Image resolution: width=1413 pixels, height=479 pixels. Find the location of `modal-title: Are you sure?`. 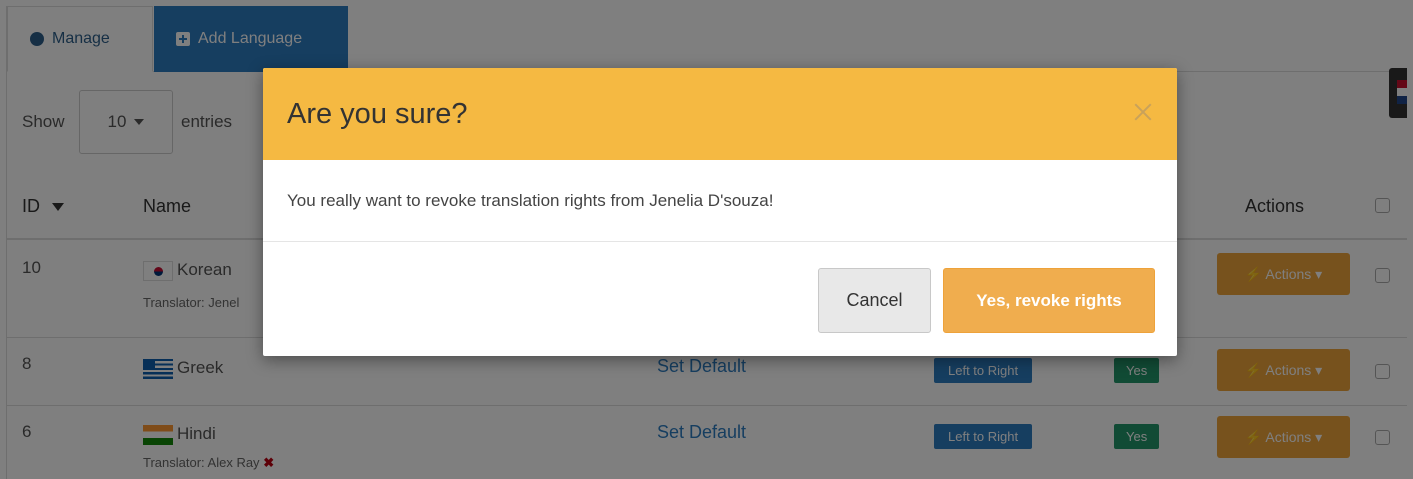

modal-title: Are you sure? is located at coordinates (377, 113).